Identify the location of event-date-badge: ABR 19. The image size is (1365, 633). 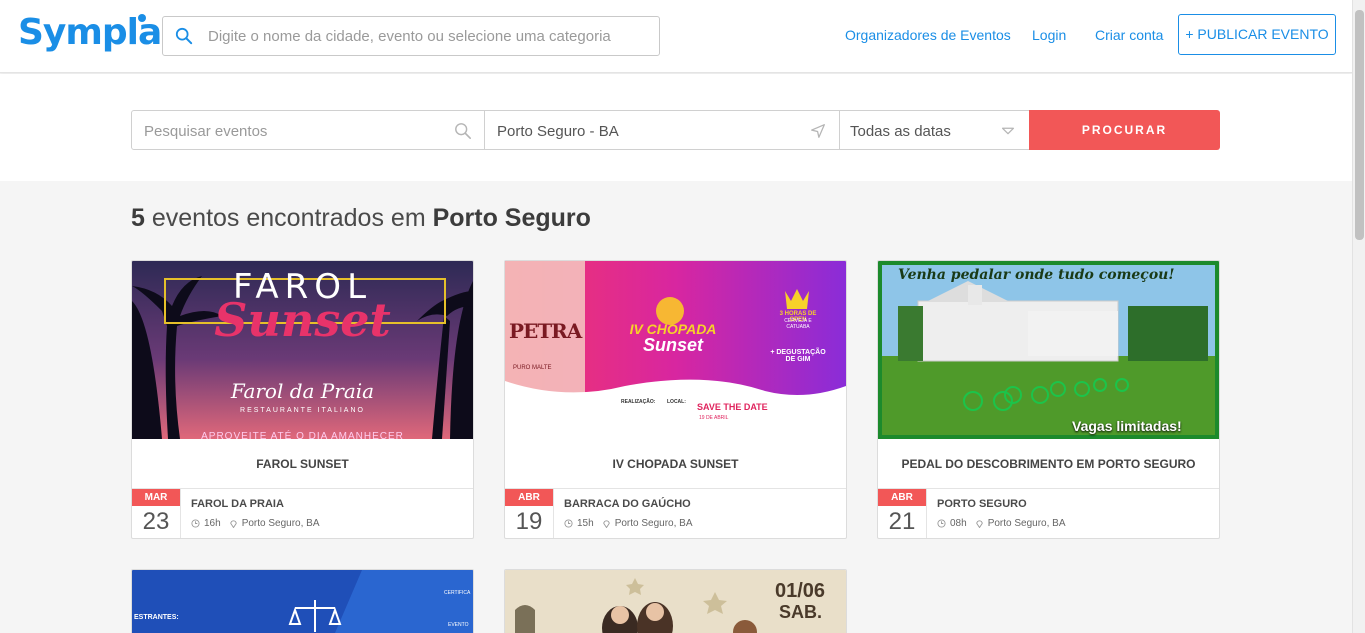
(529, 513).